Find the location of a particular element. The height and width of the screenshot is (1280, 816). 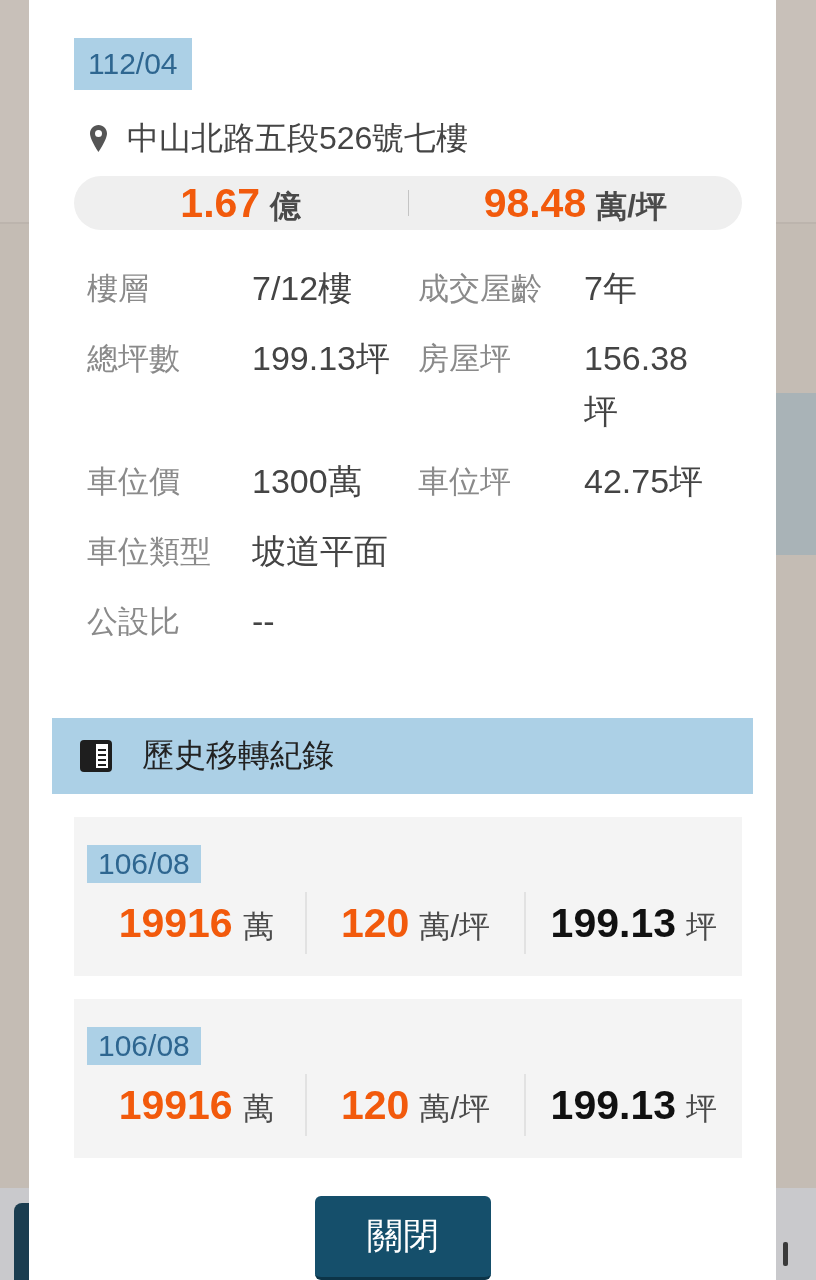

detail-label: 樓層 is located at coordinates (118, 288).